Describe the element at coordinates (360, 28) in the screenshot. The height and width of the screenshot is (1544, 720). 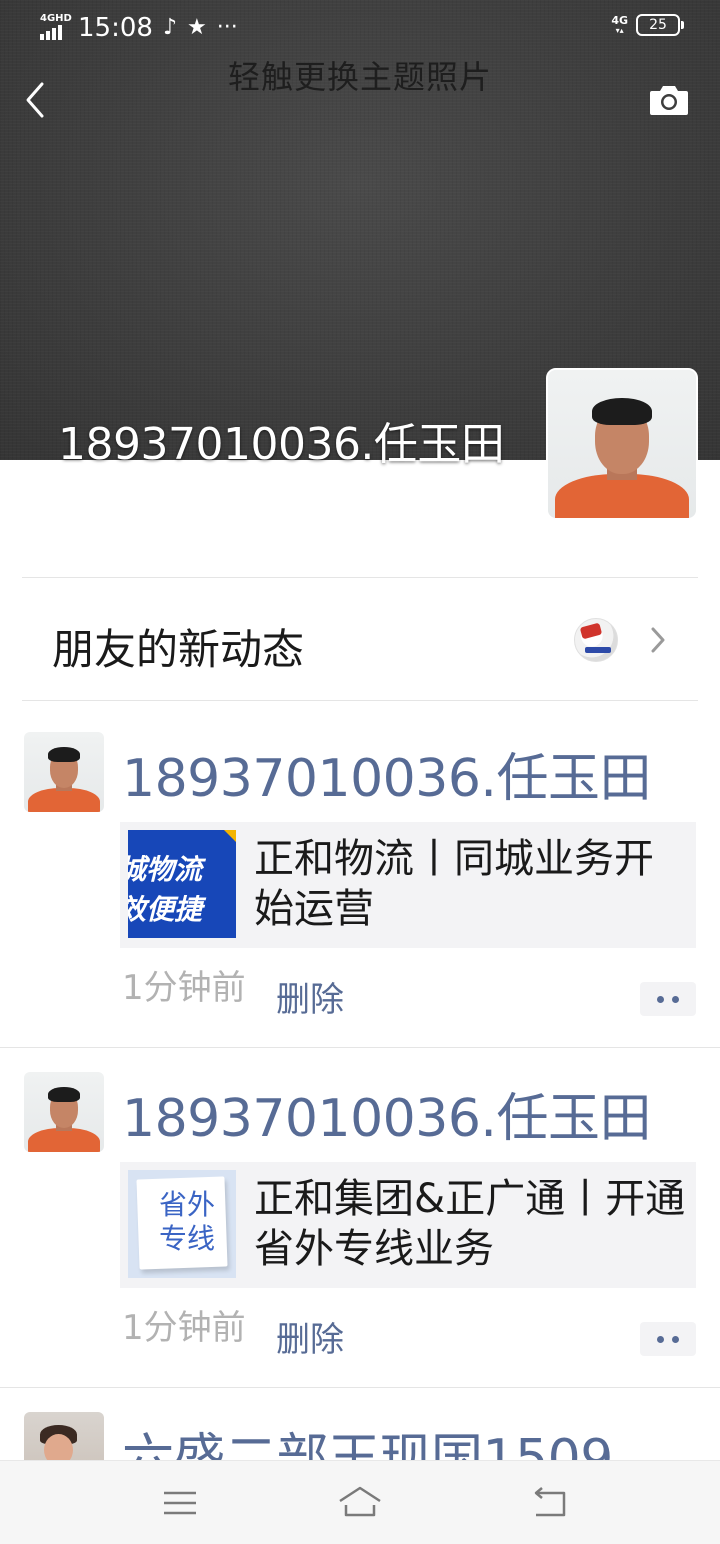
I see `status-bar: 4GHD 15:08 ♪ ★ ··· 4G ▾▴ 25` at that location.